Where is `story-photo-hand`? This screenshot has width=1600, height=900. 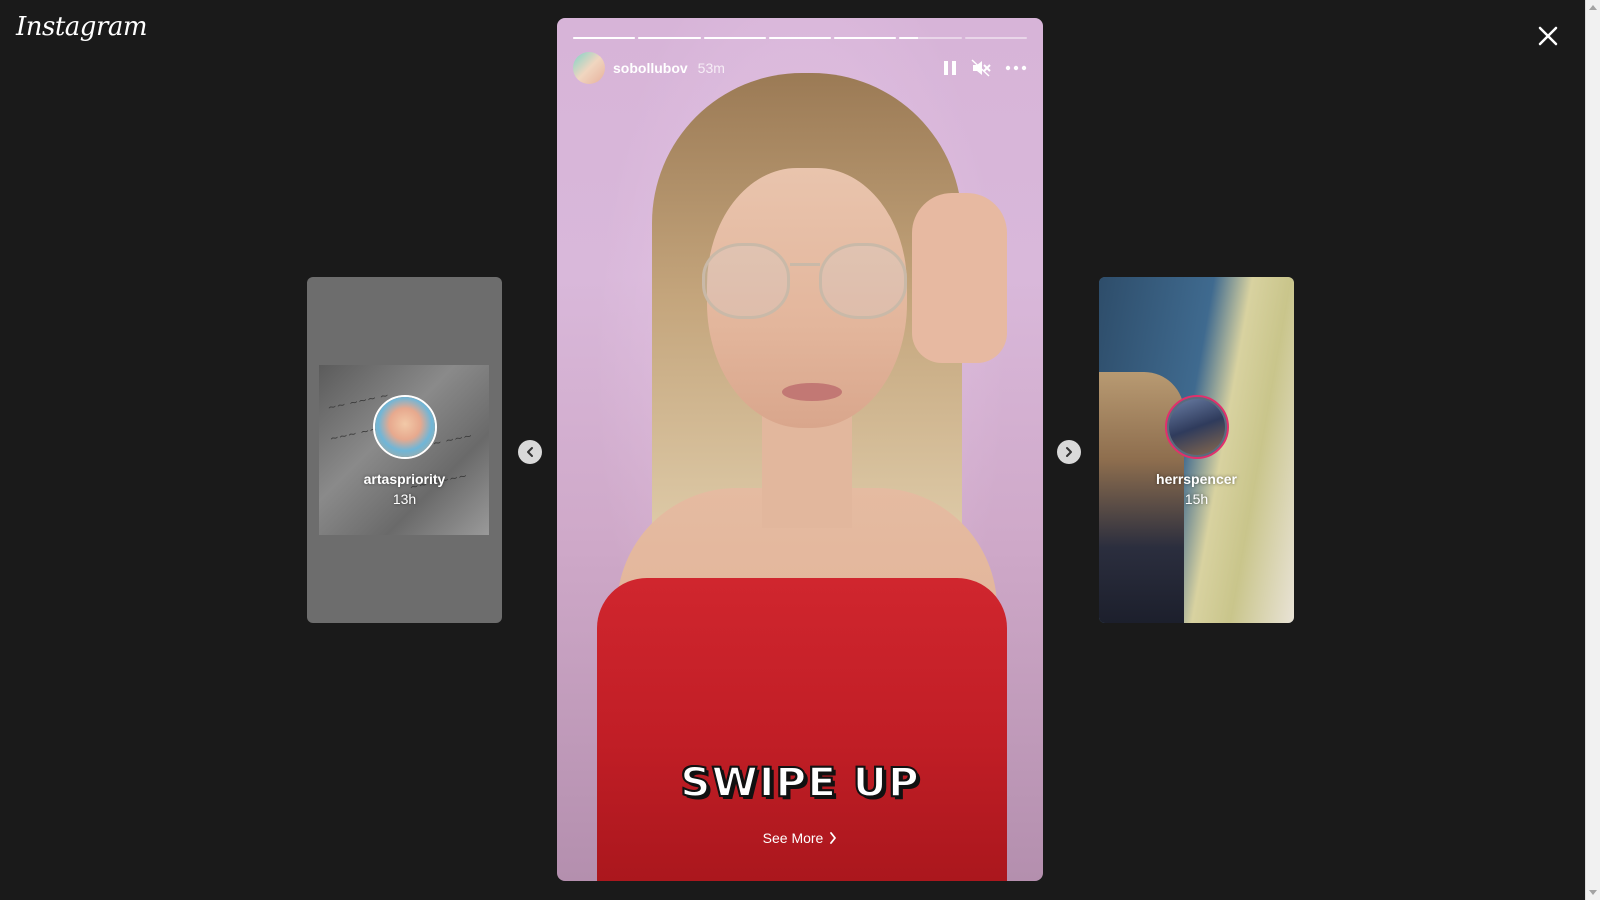 story-photo-hand is located at coordinates (959, 278).